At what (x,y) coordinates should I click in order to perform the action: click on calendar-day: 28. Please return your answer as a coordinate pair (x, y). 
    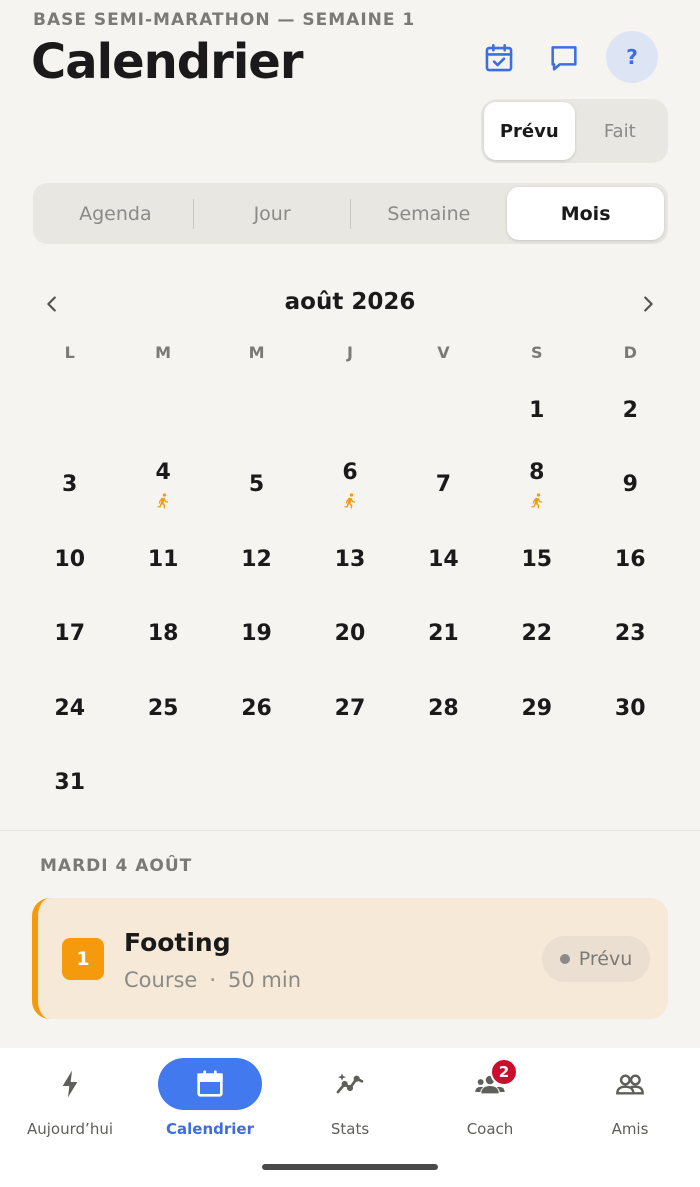
    Looking at the image, I should click on (443, 708).